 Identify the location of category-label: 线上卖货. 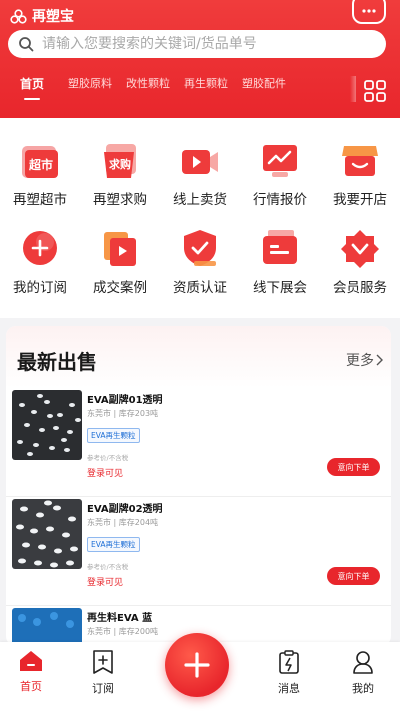
(200, 200).